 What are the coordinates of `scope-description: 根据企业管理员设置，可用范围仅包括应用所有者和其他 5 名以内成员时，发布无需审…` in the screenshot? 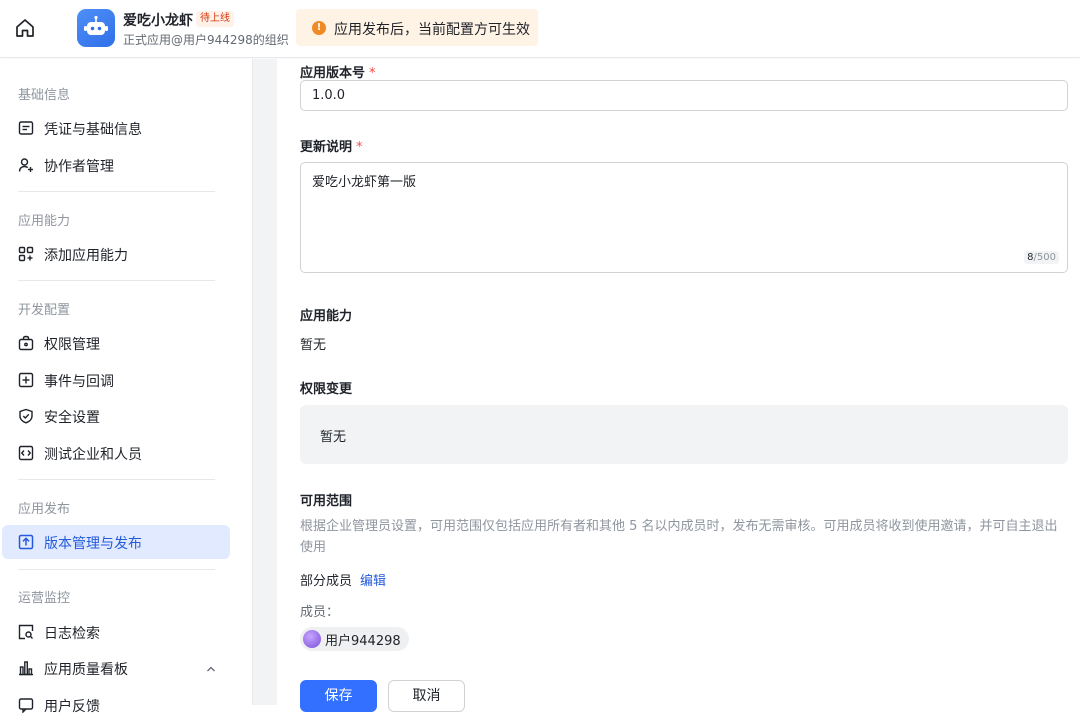 It's located at (679, 537).